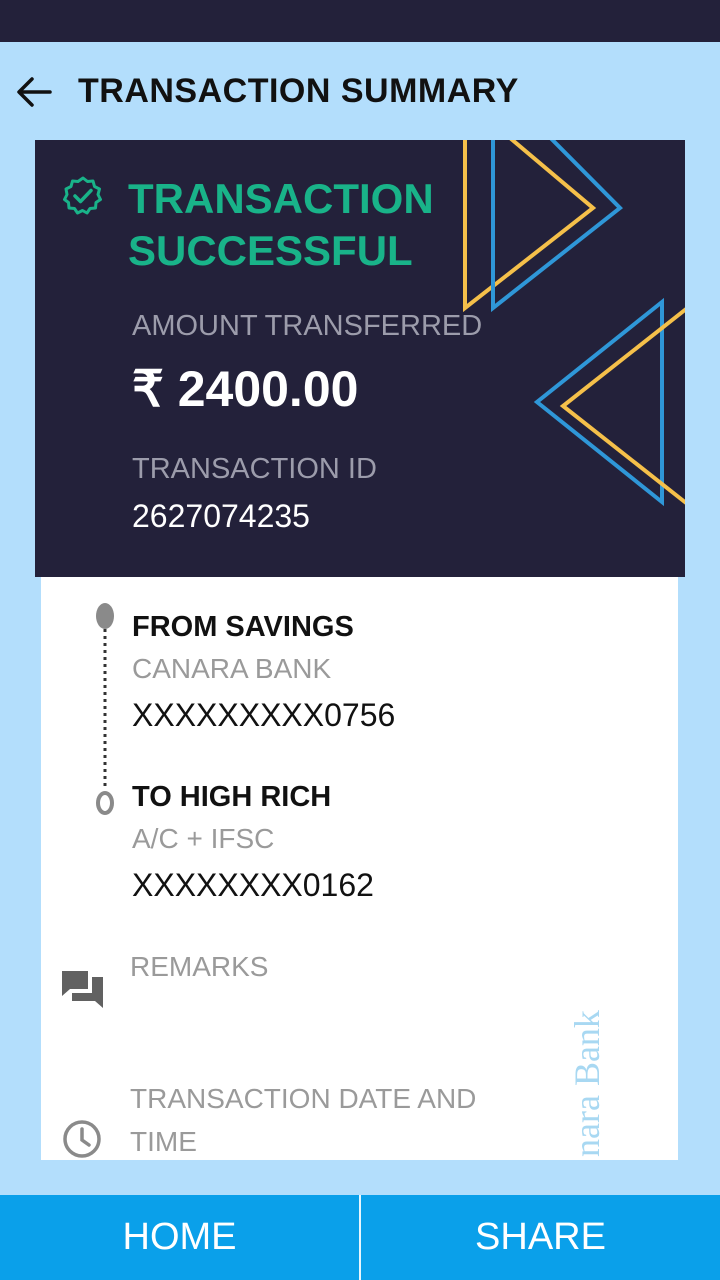 The image size is (720, 1280). What do you see at coordinates (298, 91) in the screenshot?
I see `page-title: TRANSACTION SUMMARY` at bounding box center [298, 91].